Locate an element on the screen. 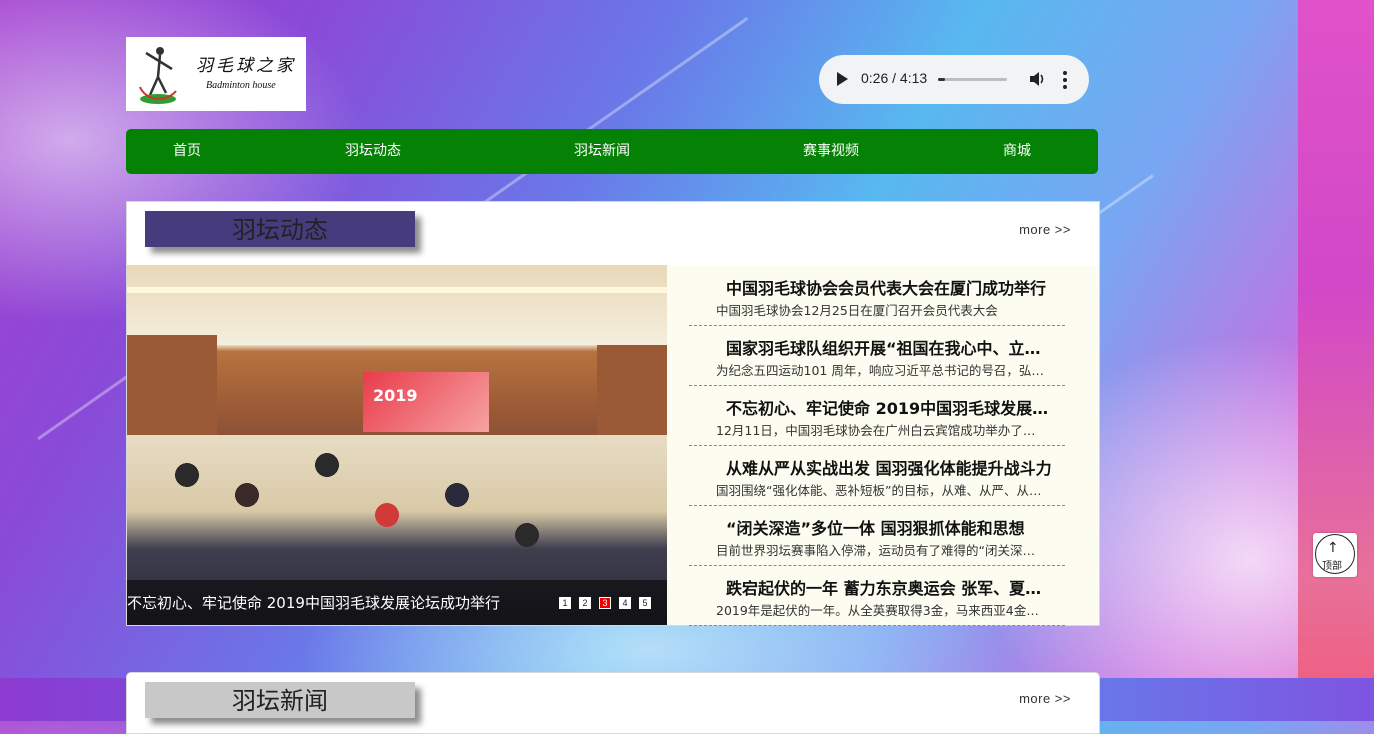 The height and width of the screenshot is (734, 1374). slide-screen-text: 2019 is located at coordinates (395, 395).